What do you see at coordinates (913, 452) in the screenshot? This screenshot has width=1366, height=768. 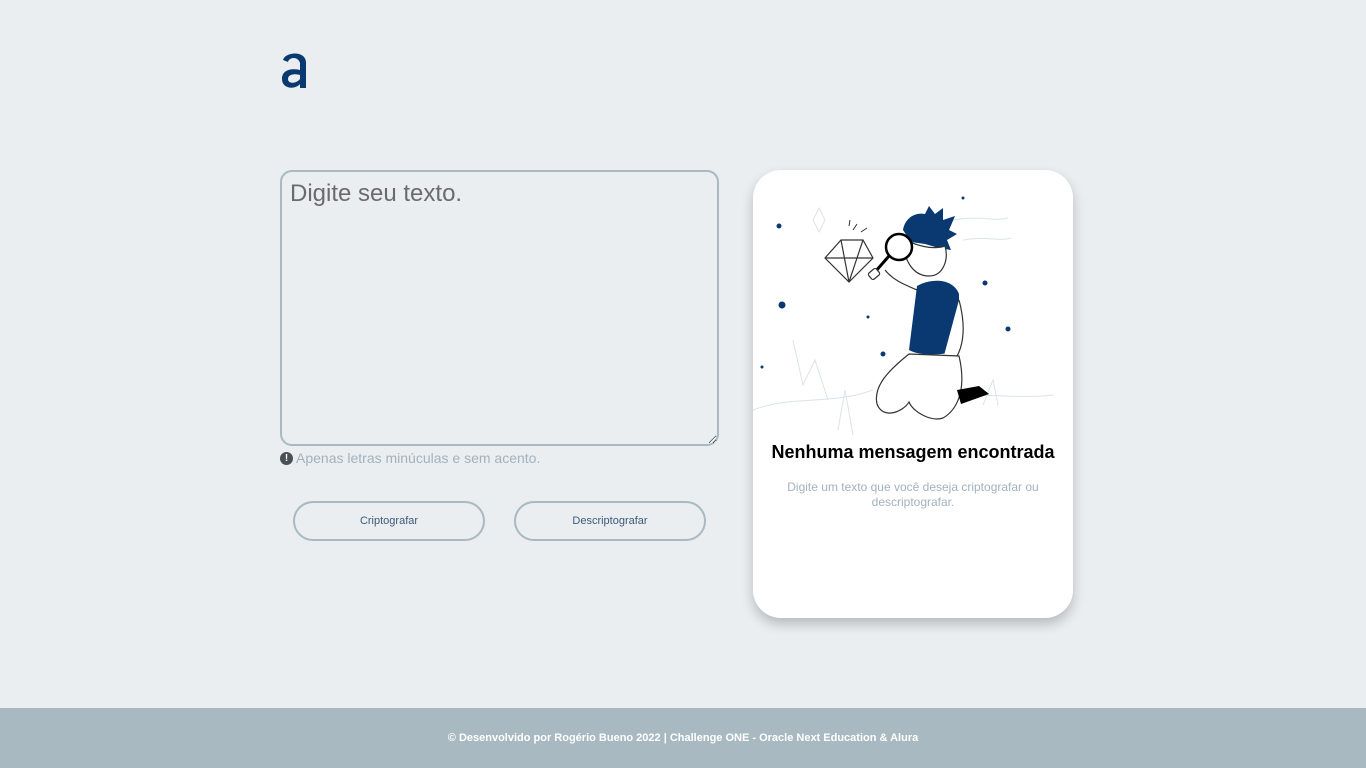 I see `output-title: Nenhuma mensagem encontrada` at bounding box center [913, 452].